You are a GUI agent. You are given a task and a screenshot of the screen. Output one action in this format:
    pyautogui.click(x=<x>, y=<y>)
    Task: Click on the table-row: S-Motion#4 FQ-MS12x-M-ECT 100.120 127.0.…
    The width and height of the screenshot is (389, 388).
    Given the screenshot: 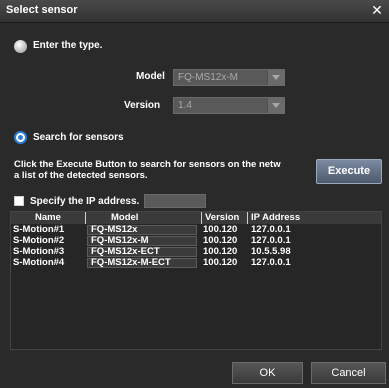 What is the action you would take?
    pyautogui.click(x=196, y=263)
    